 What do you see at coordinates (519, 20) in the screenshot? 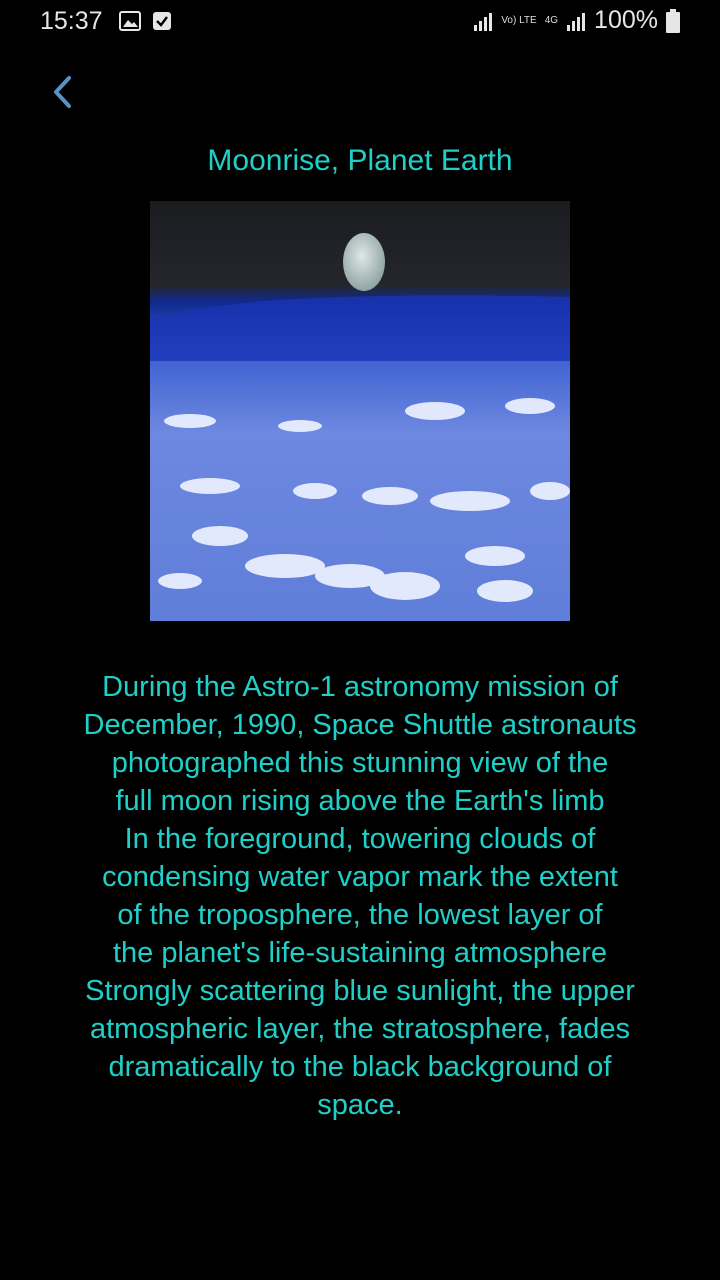
I see `volte-indicator: Vo) LTE` at bounding box center [519, 20].